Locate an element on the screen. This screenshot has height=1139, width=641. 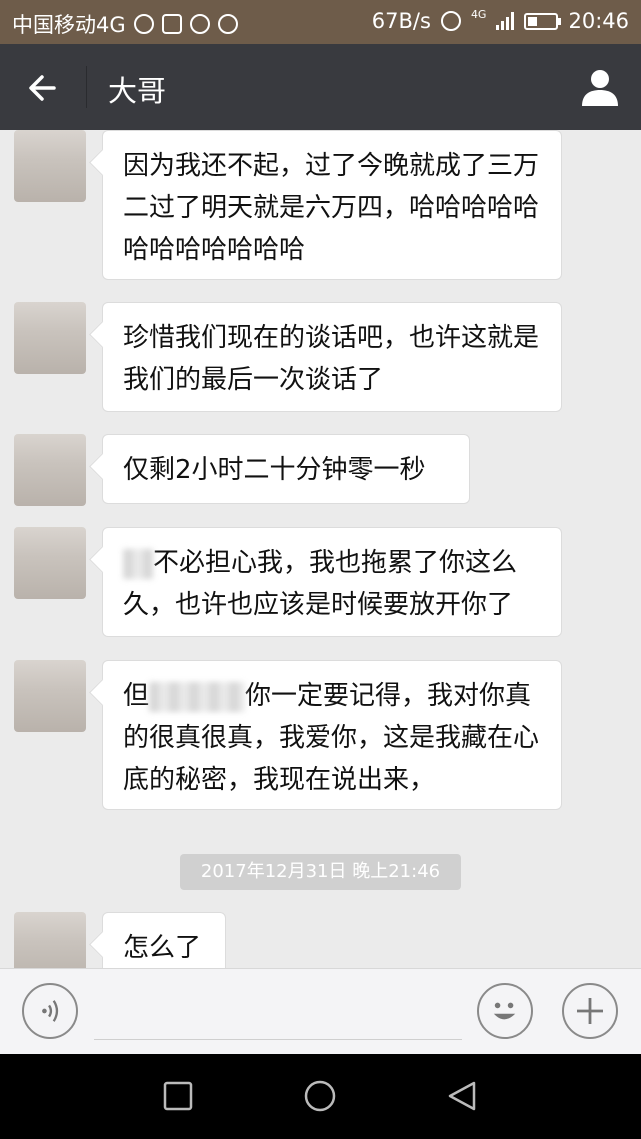
circle-icon is located at coordinates (320, 1096).